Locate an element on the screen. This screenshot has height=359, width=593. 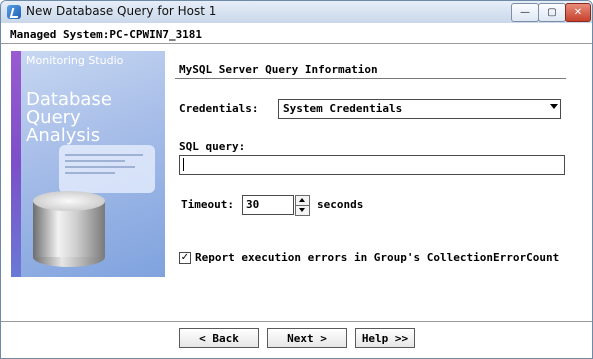
banner-headline-line2: Analysis is located at coordinates (63, 135).